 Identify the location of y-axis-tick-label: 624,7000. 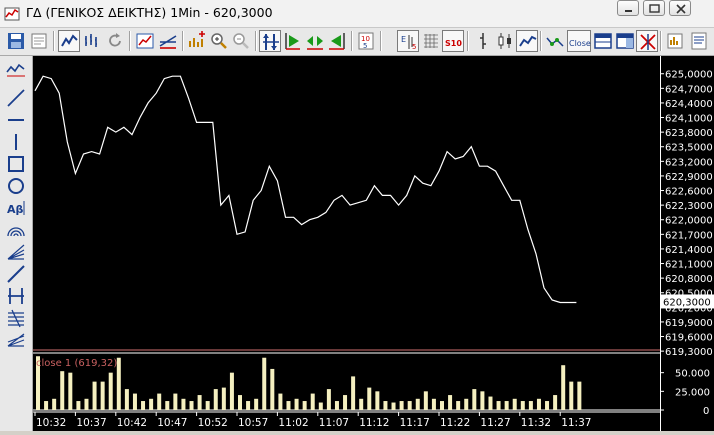
(689, 89).